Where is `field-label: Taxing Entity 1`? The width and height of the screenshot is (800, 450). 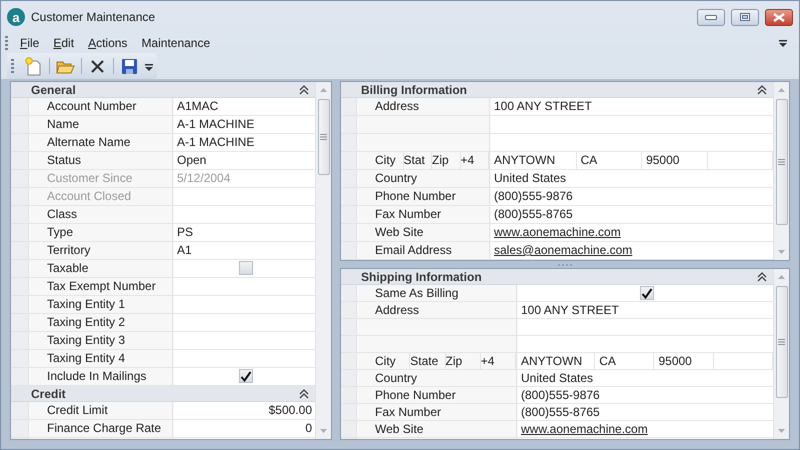 field-label: Taxing Entity 1 is located at coordinates (101, 304).